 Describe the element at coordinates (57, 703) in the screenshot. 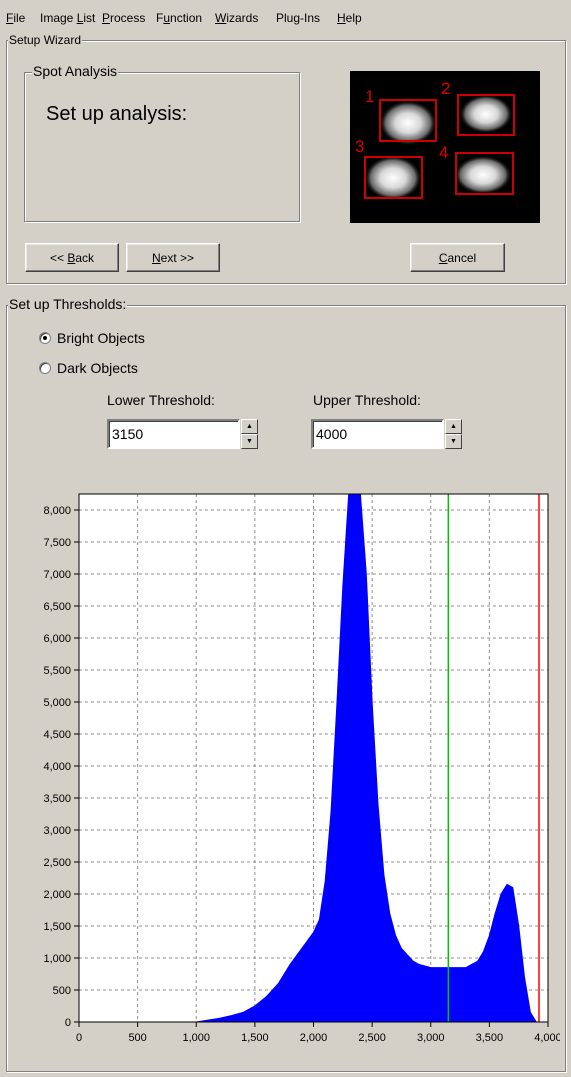

I see `y-tick-label-10: 5,000` at that location.